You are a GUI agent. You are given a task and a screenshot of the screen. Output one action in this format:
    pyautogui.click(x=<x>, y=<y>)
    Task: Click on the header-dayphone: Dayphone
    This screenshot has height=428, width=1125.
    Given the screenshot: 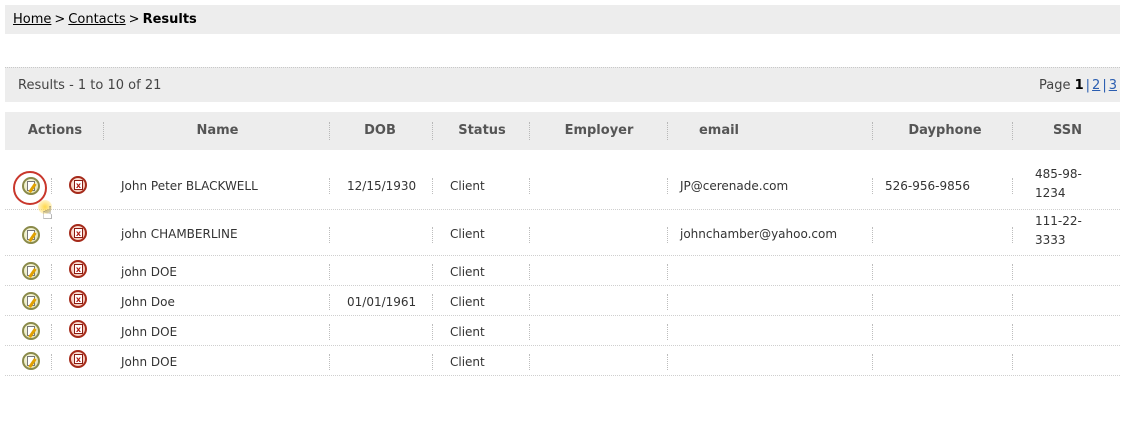 What is the action you would take?
    pyautogui.click(x=945, y=131)
    